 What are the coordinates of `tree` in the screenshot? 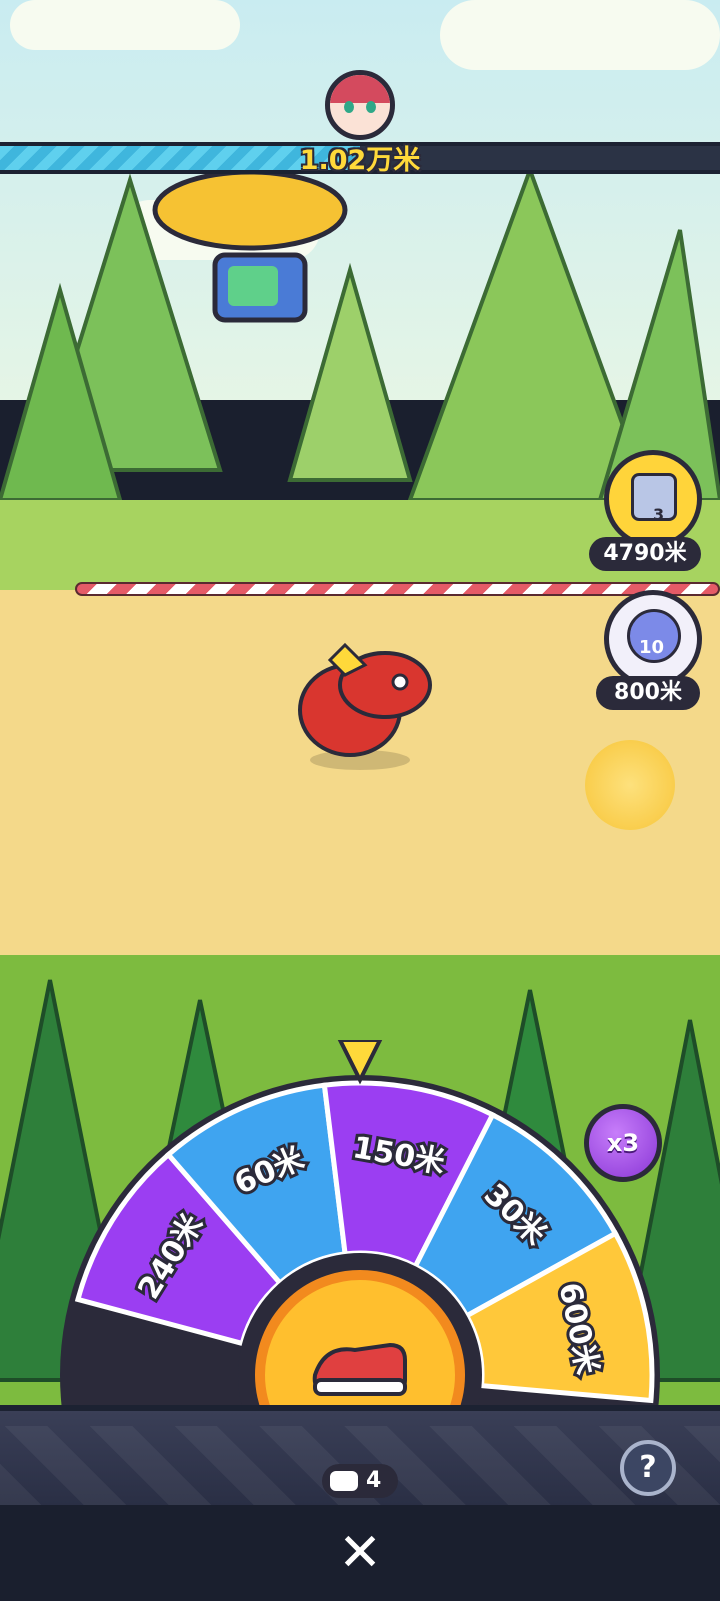 It's located at (350, 372).